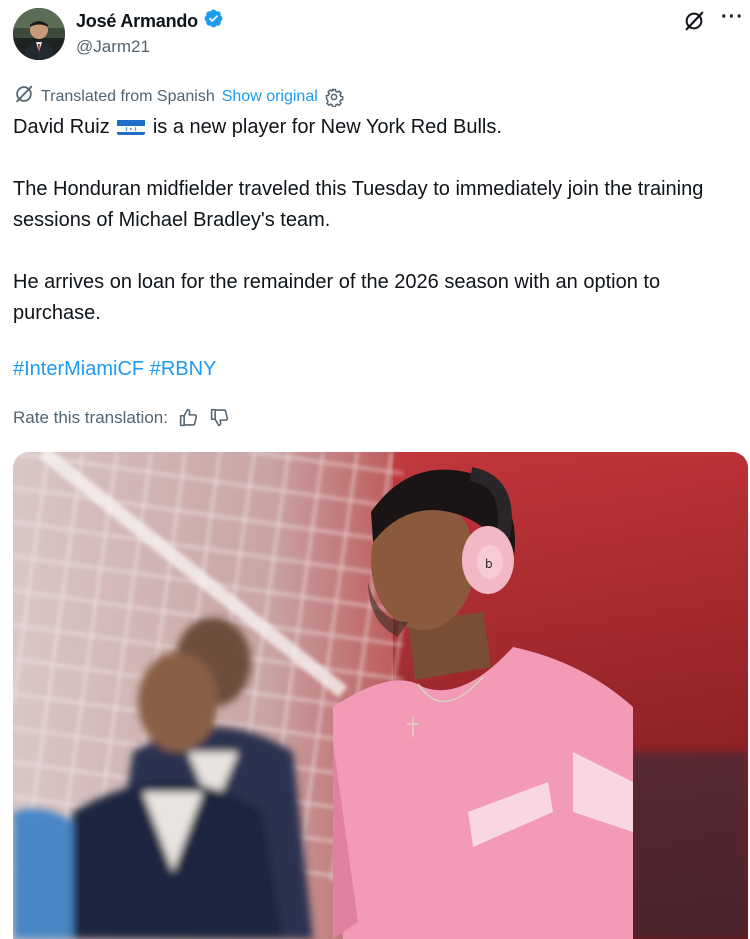 This screenshot has height=939, width=750. I want to click on player-name-text: David Ruiz, so click(61, 127).